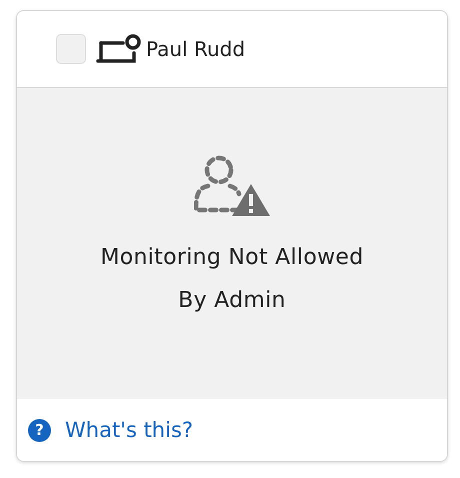 This screenshot has height=478, width=460. What do you see at coordinates (129, 430) in the screenshot?
I see `whats-this-link: What's this?` at bounding box center [129, 430].